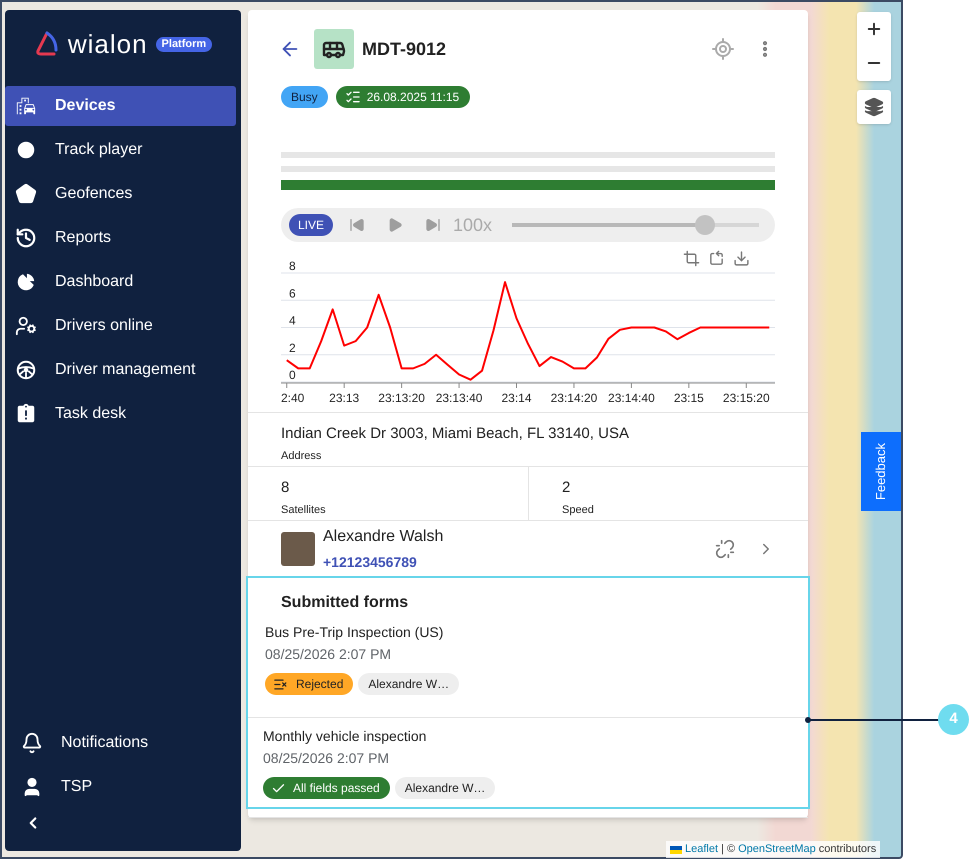 This screenshot has width=969, height=861. What do you see at coordinates (120, 370) in the screenshot?
I see `nav-item: Driver management` at bounding box center [120, 370].